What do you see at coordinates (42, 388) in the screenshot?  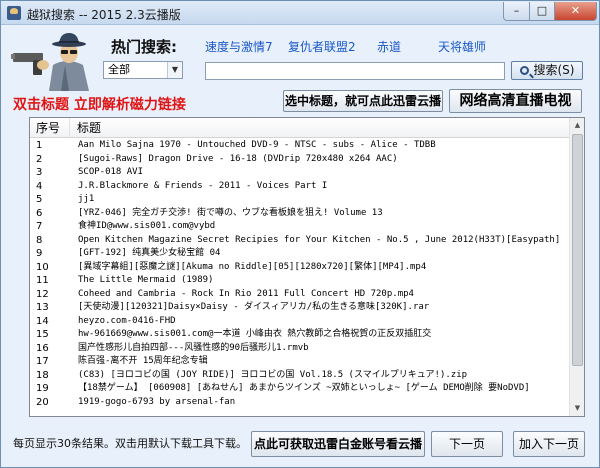 I see `row-number: 19` at bounding box center [42, 388].